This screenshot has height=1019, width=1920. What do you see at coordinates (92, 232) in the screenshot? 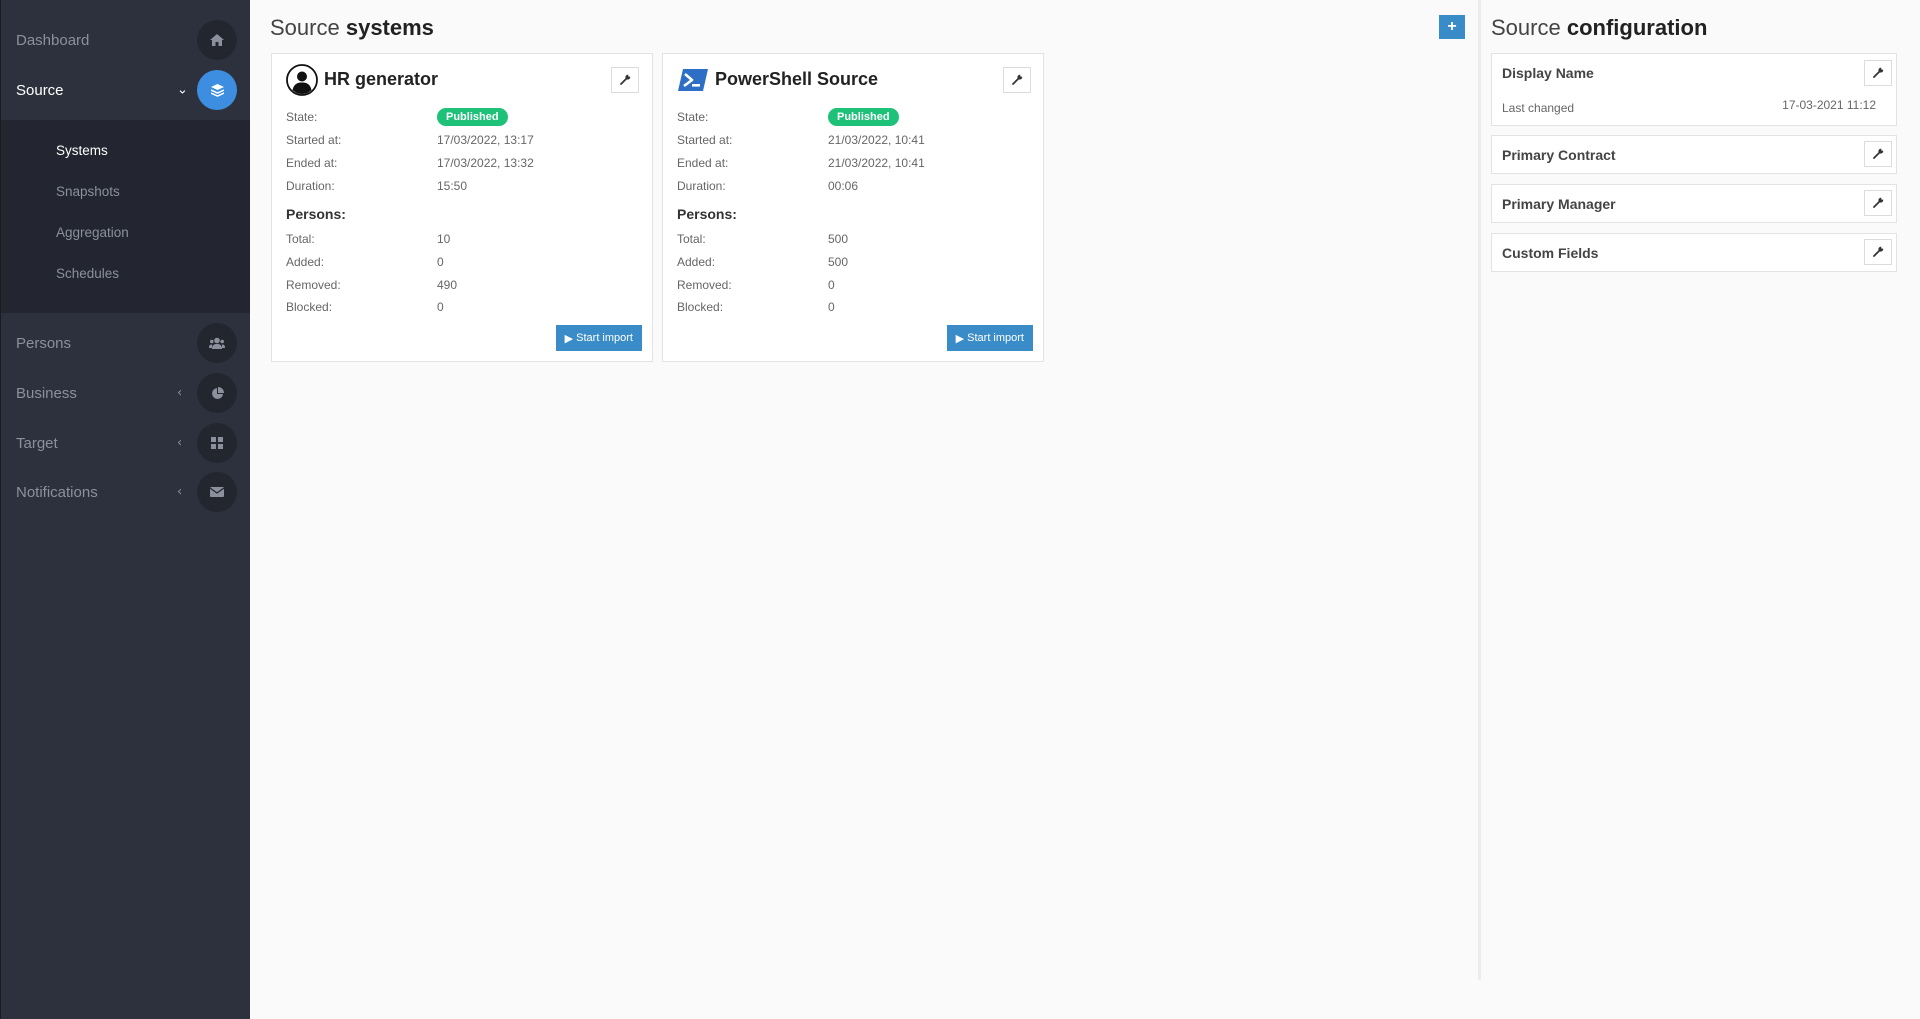
I see `submenu-item-aggregation: Aggregation` at bounding box center [92, 232].